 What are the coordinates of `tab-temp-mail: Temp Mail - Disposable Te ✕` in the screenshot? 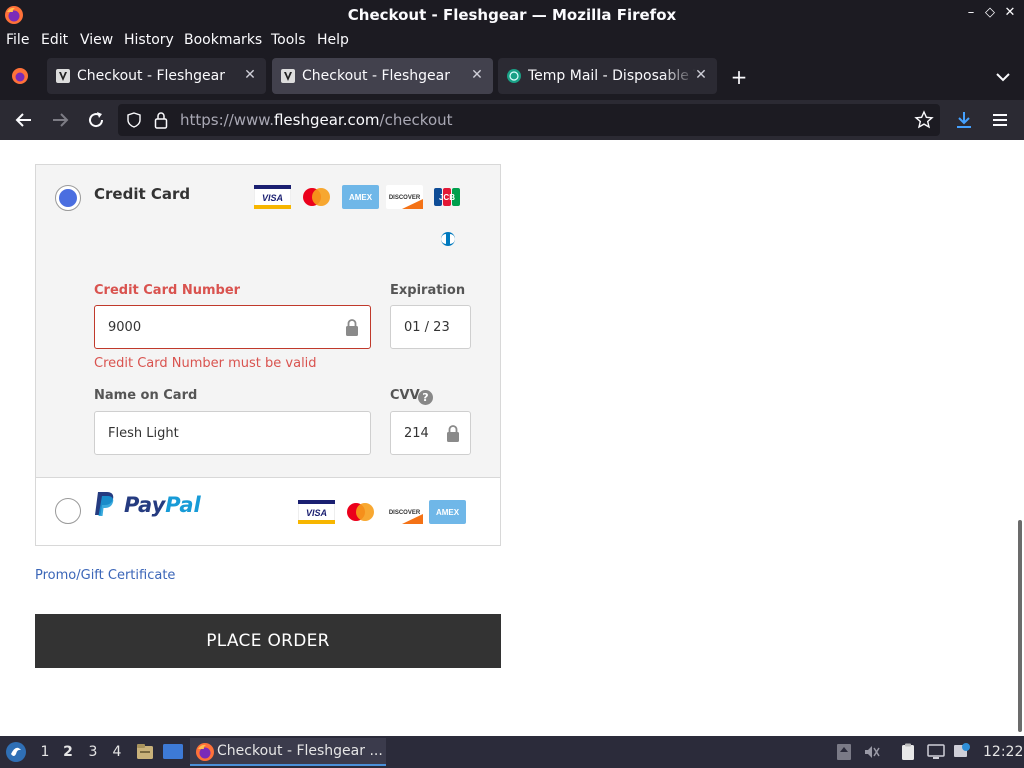 It's located at (607, 76).